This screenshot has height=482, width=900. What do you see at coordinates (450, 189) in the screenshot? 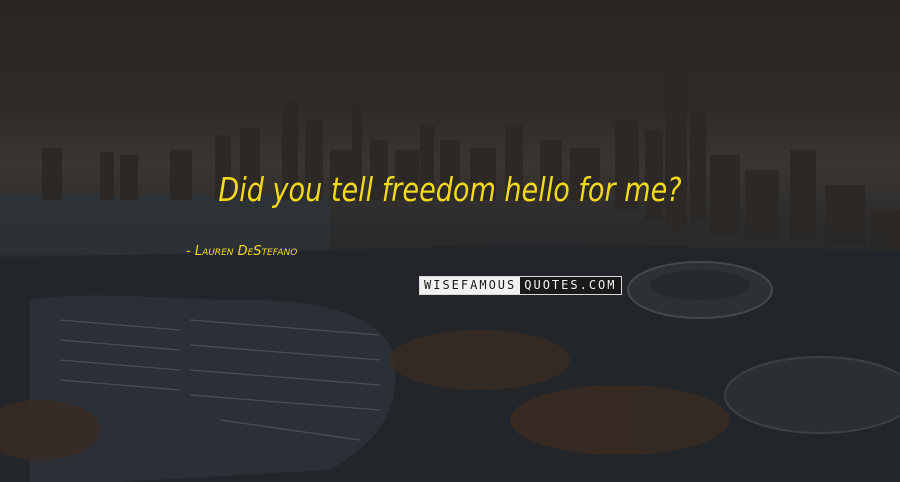
I see `quote-text: Did you tell freedom hello for me?` at bounding box center [450, 189].